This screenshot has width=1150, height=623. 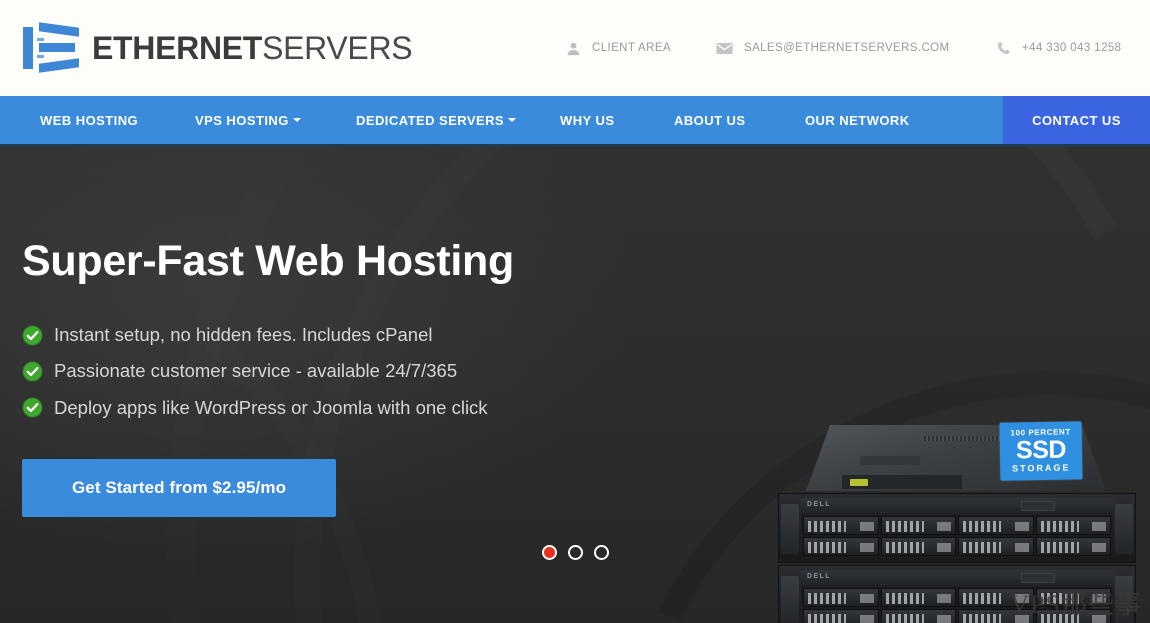 What do you see at coordinates (177, 48) in the screenshot?
I see `logo-wordmark-bold: ETHERNET` at bounding box center [177, 48].